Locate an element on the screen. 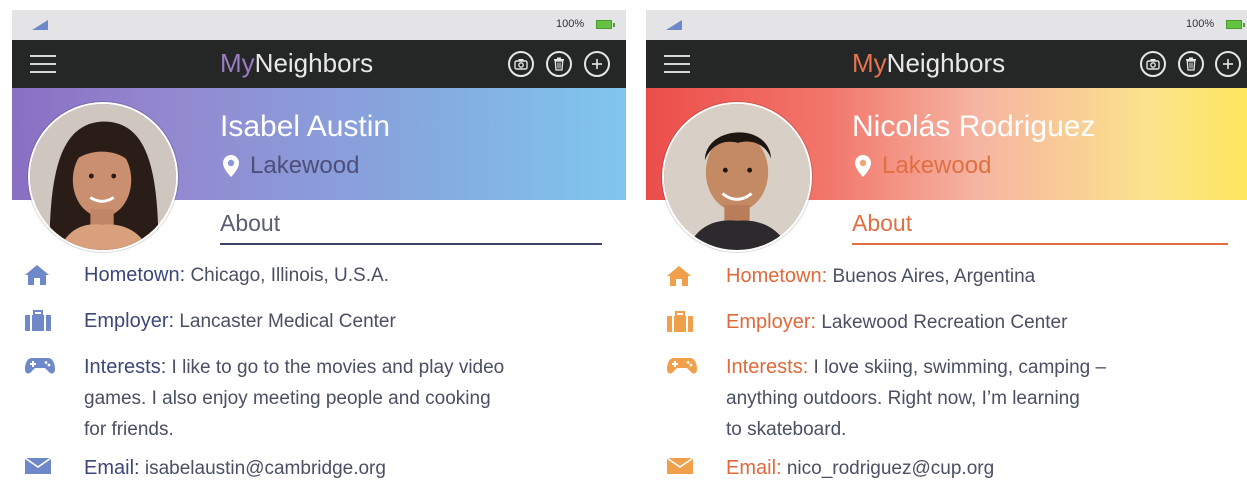  email-row: Email: nico_rodriguez@cup.org is located at coordinates (830, 468).